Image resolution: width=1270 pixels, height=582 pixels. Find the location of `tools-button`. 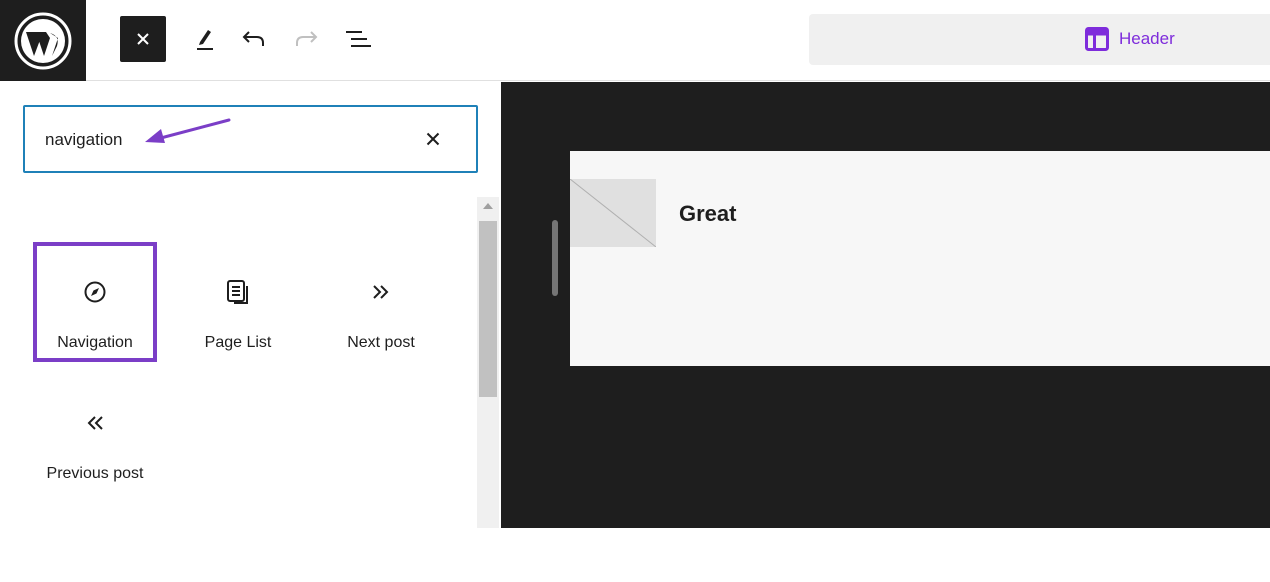

tools-button is located at coordinates (204, 39).